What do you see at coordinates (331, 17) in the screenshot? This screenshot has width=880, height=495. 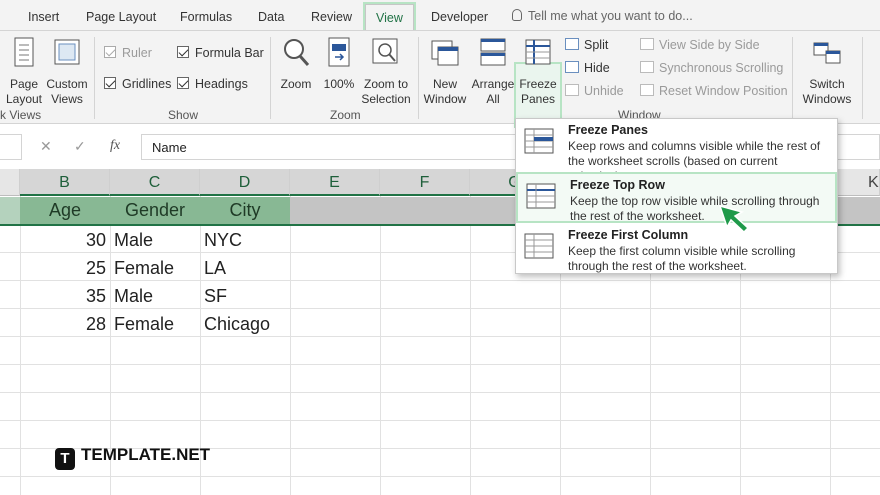 I see `tab-review: Review` at bounding box center [331, 17].